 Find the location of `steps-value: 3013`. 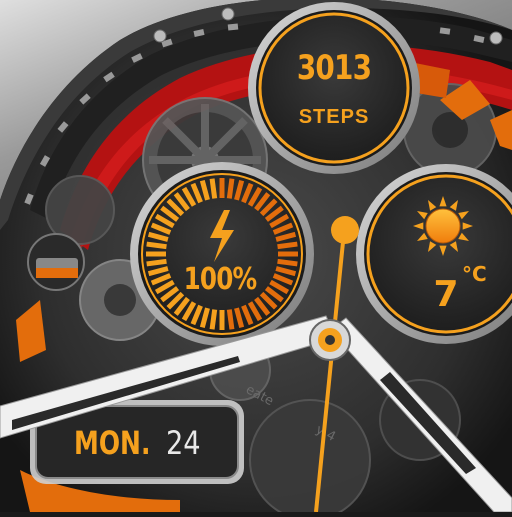

steps-value: 3013 is located at coordinates (334, 68).